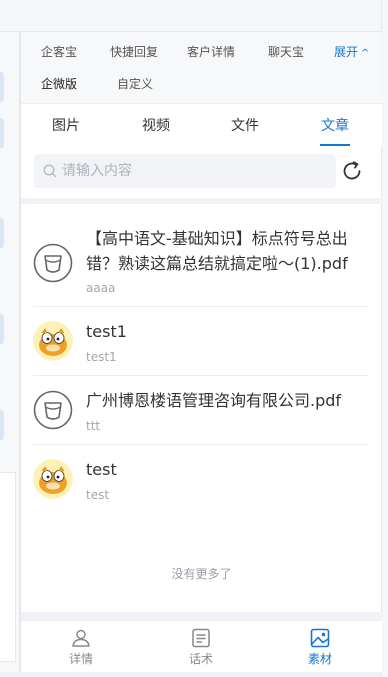 The height and width of the screenshot is (677, 388). Describe the element at coordinates (384, 338) in the screenshot. I see `right-edge` at that location.